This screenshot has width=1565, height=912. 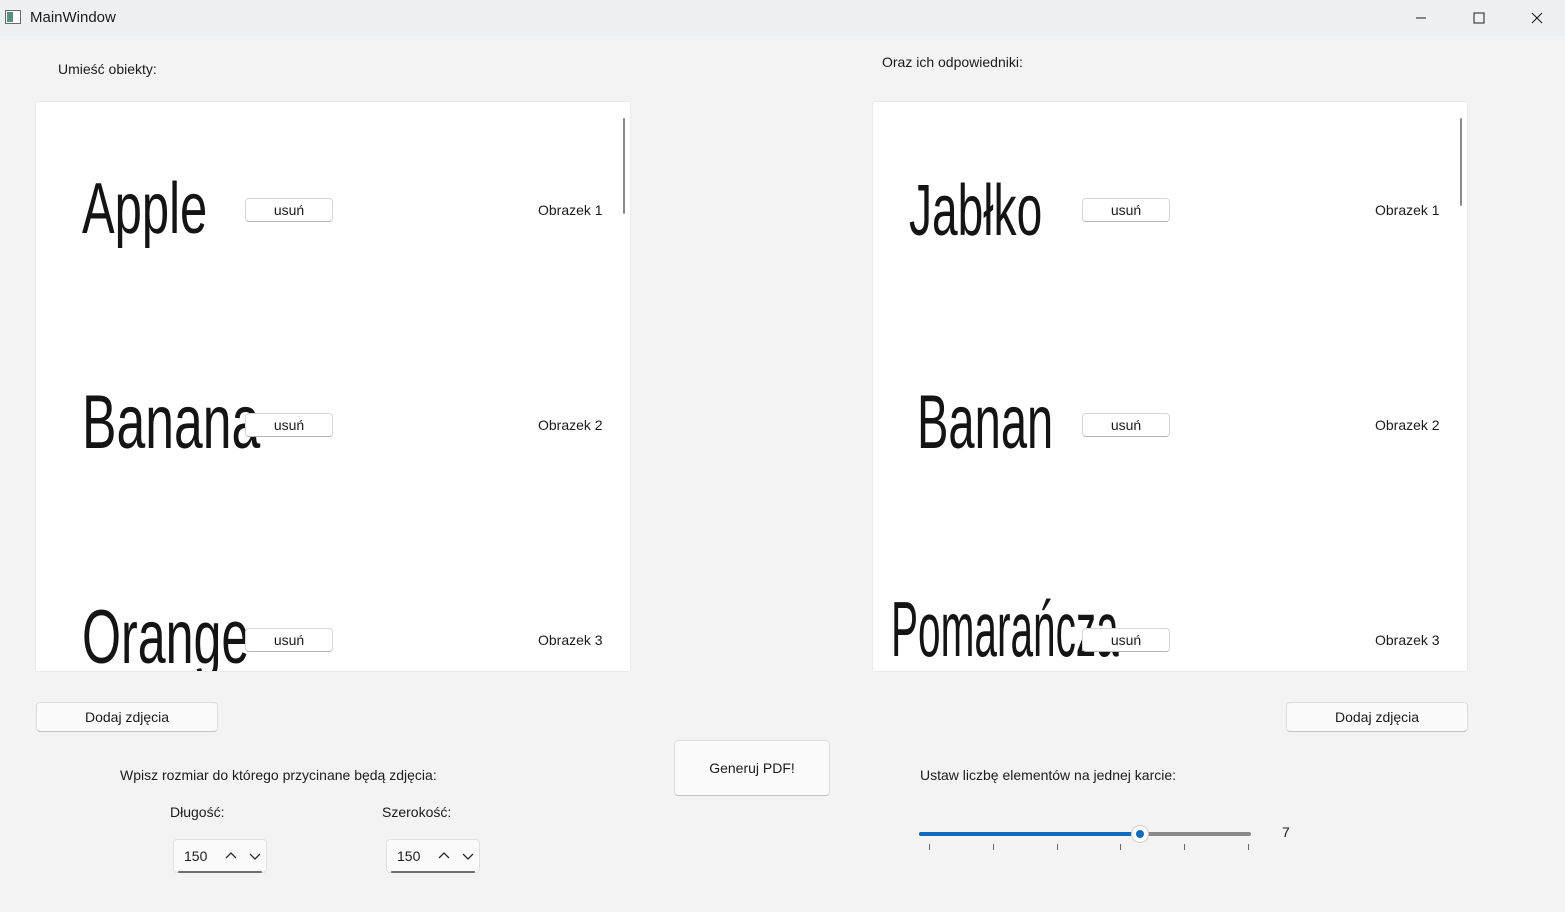 I want to click on app-window-icon, so click(x=13, y=17).